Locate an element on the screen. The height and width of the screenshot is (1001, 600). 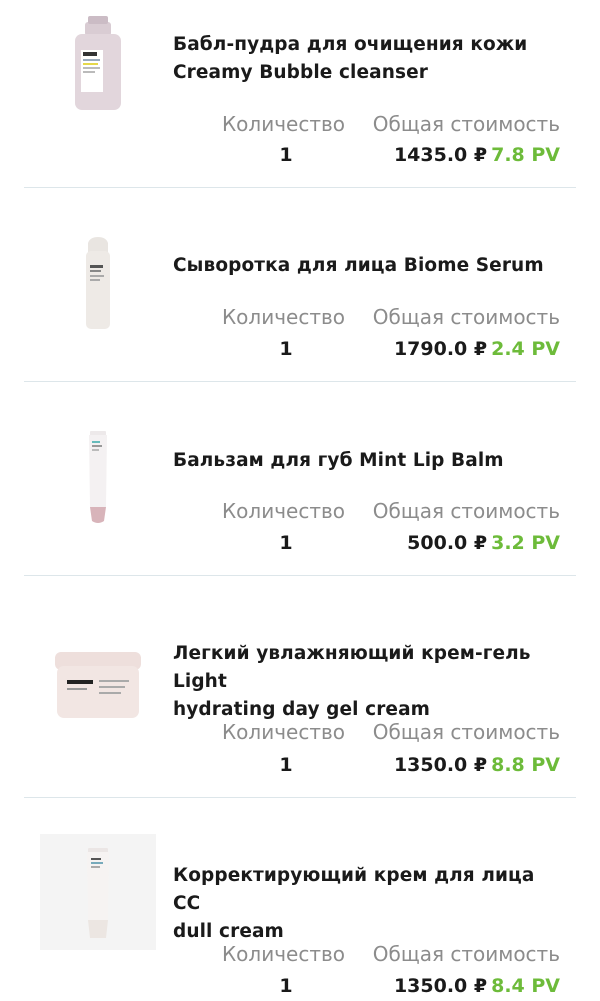
cc-cream-tube-icon is located at coordinates (98, 893).